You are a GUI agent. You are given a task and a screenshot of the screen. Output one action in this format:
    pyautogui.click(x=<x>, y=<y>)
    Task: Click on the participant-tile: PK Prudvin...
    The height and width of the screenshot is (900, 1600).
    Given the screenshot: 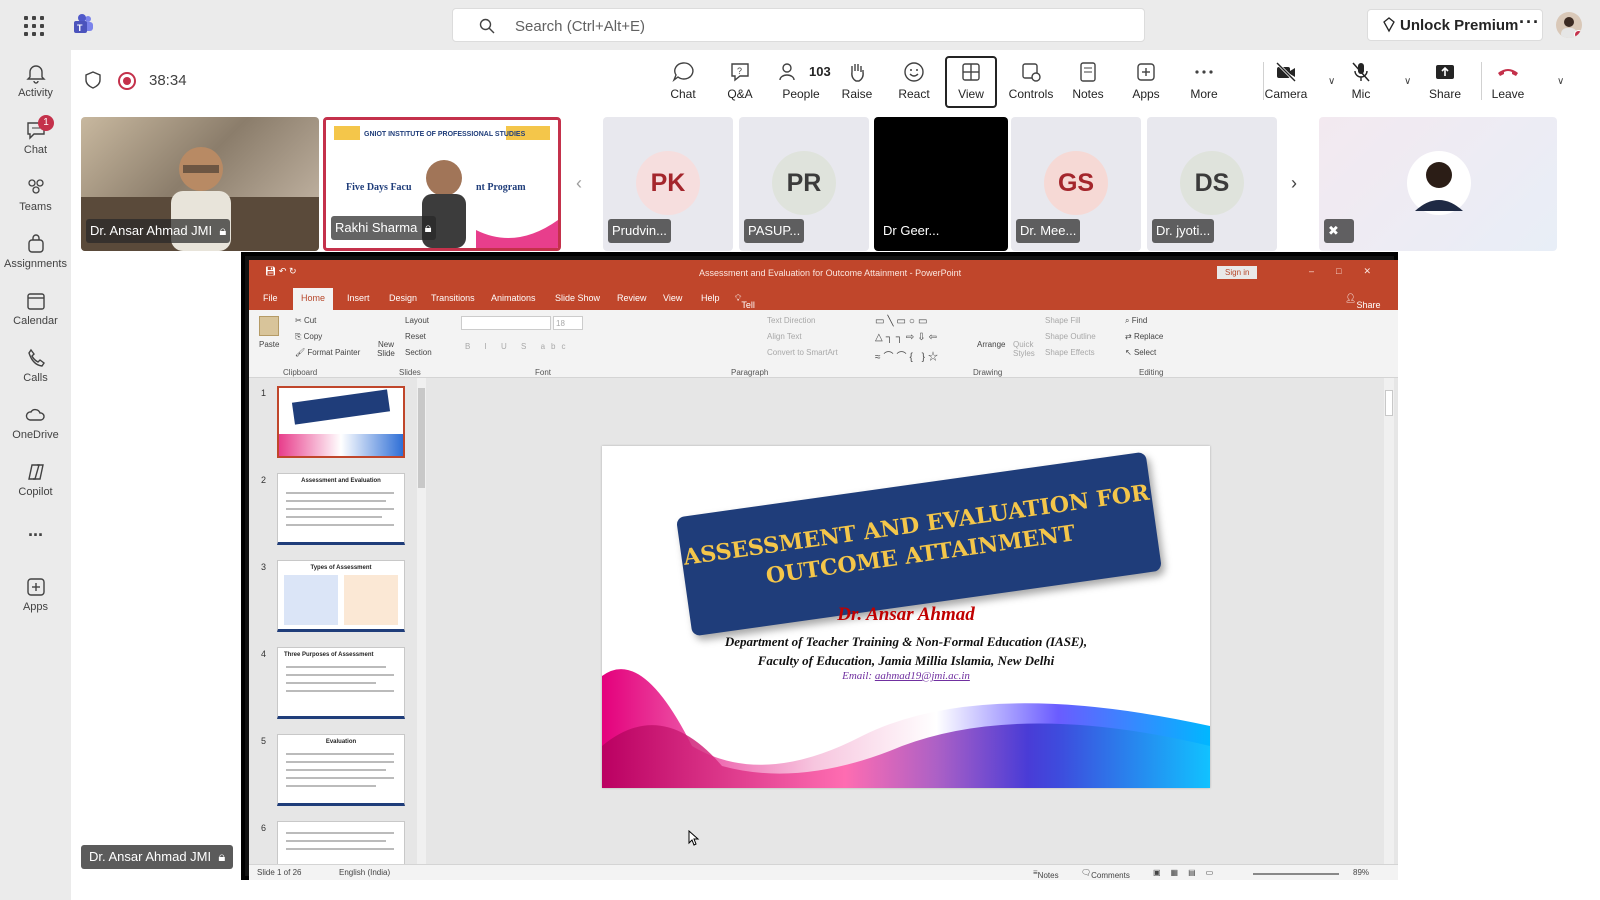 What is the action you would take?
    pyautogui.click(x=668, y=184)
    